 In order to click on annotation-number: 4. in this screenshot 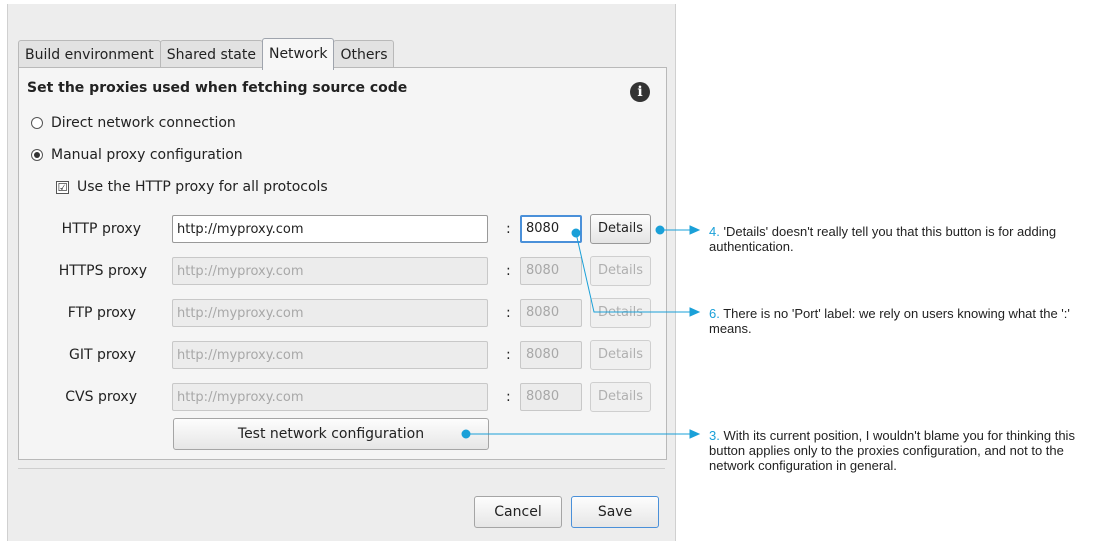, I will do `click(714, 231)`.